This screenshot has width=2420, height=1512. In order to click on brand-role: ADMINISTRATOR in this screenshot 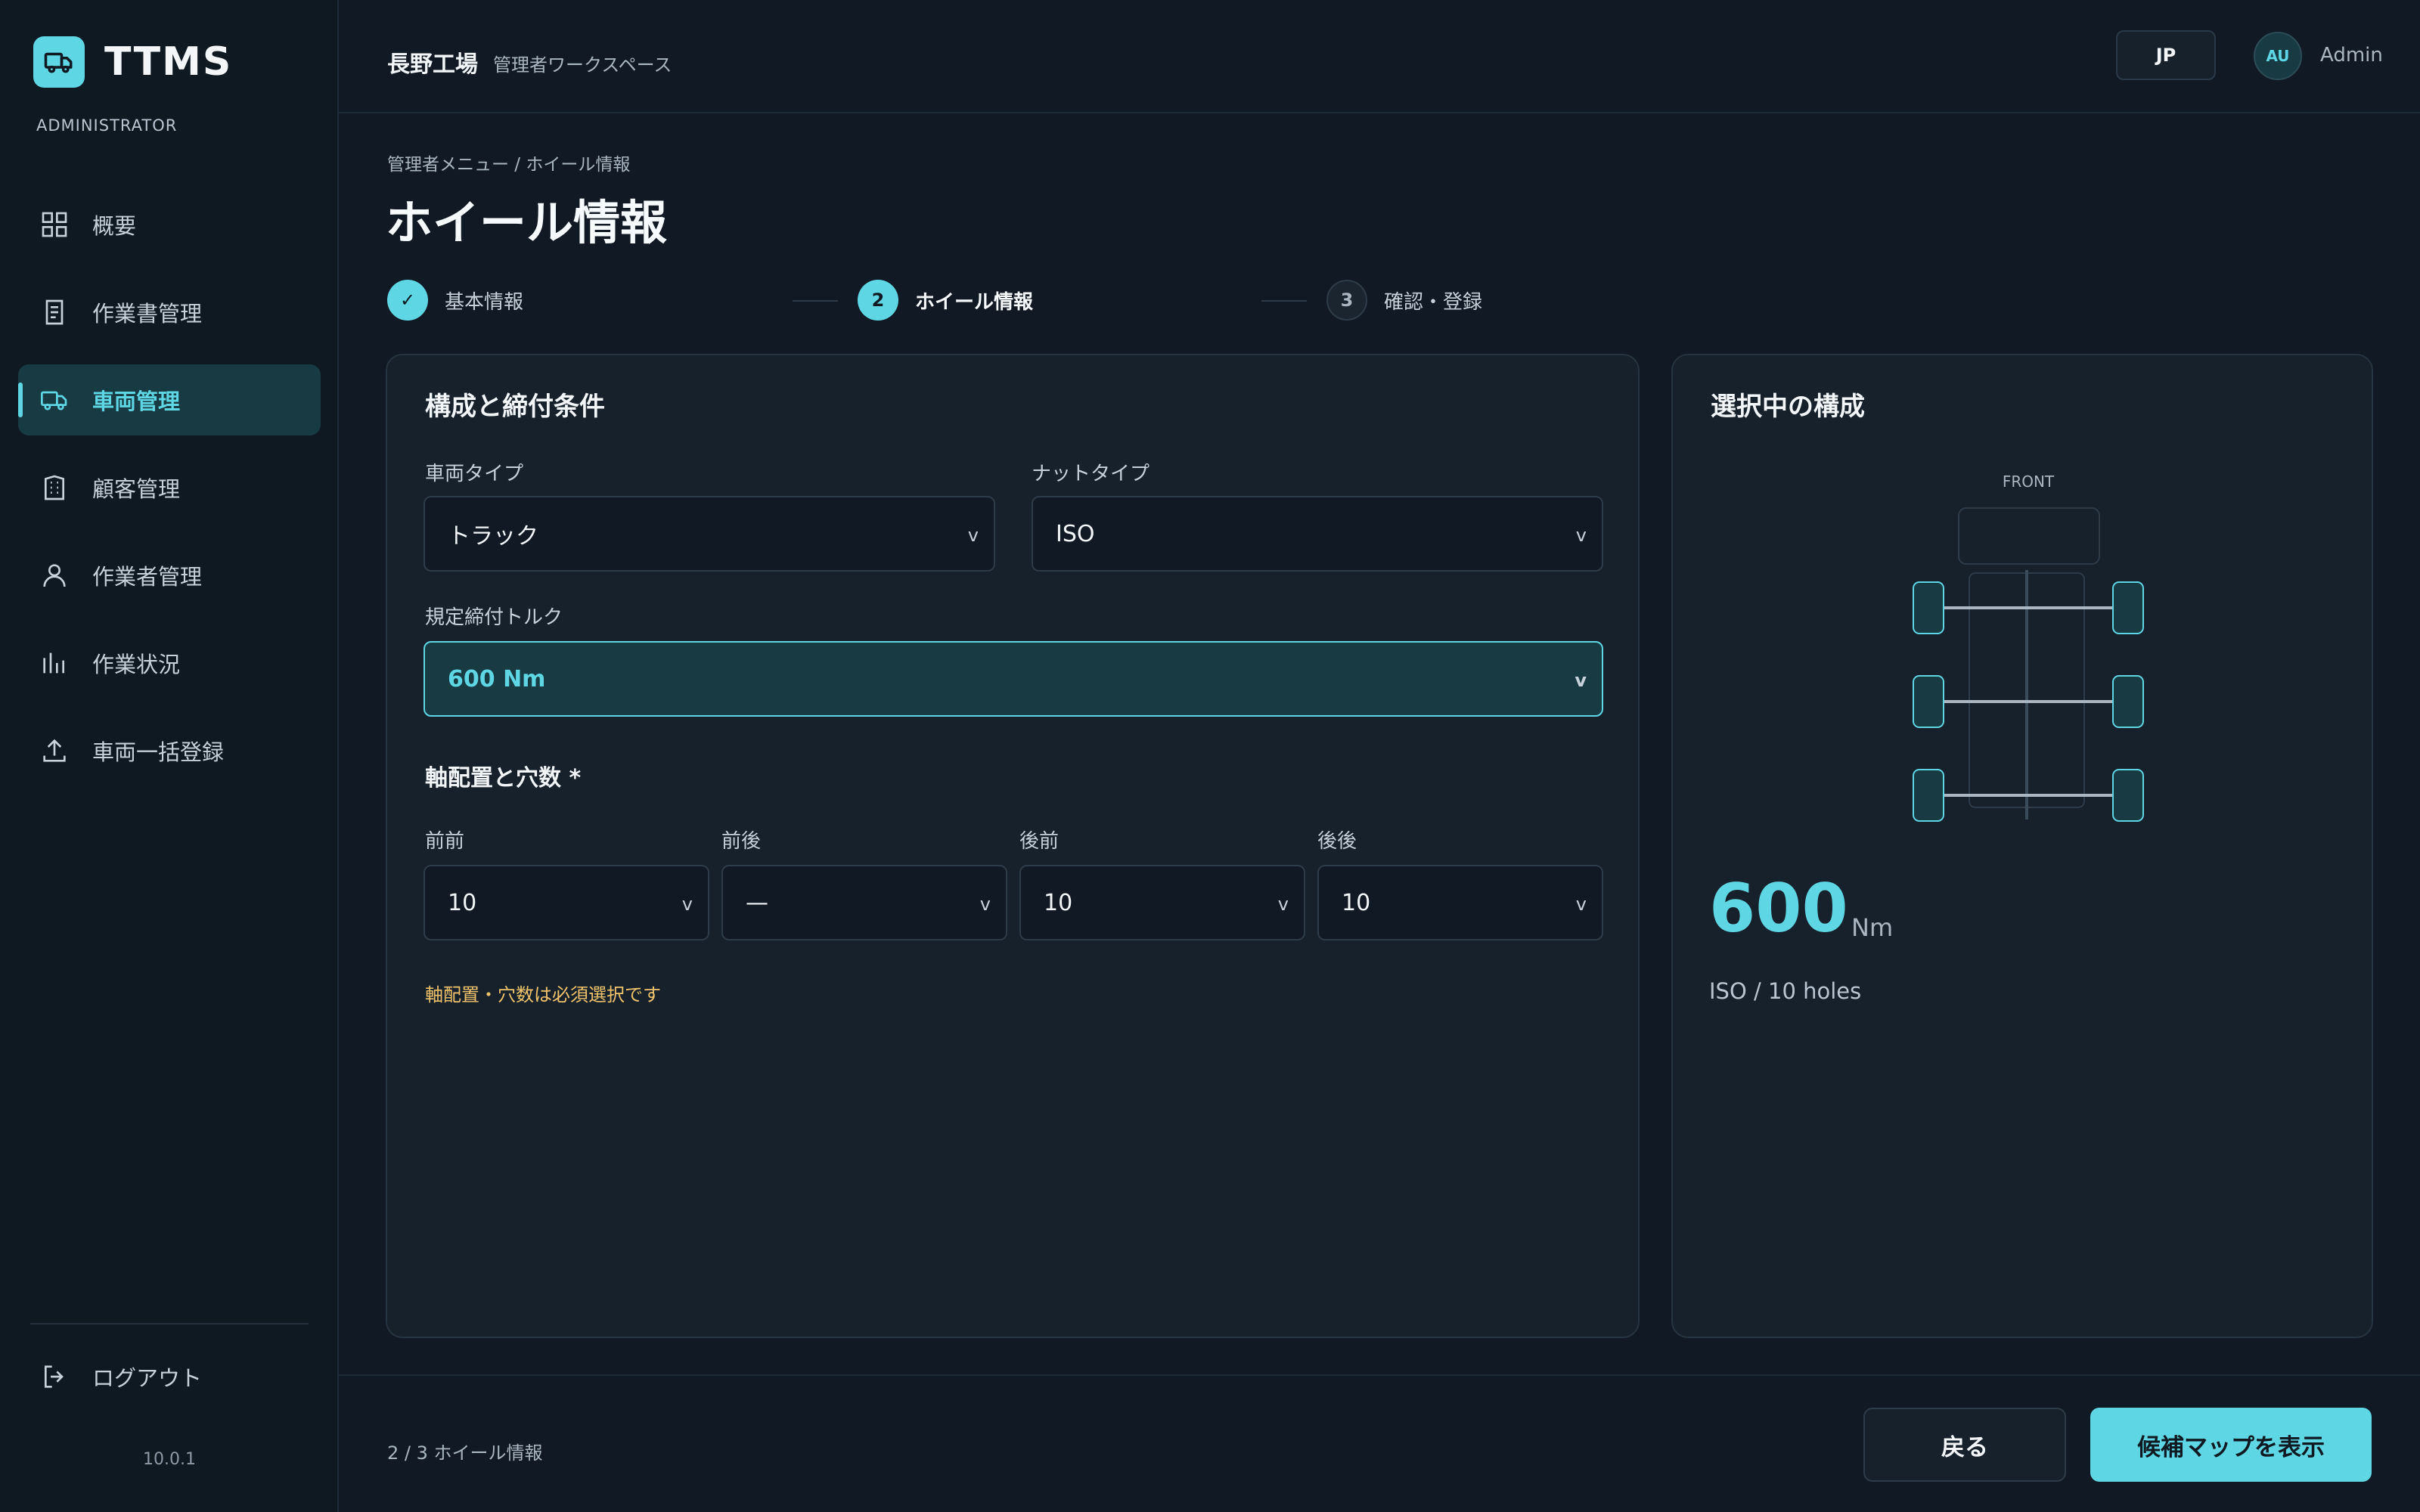, I will do `click(107, 126)`.